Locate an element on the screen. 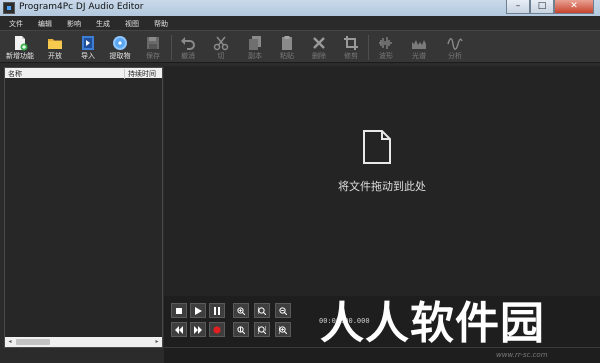 This screenshot has width=600, height=363. title-bar: Program4Pc DJ Audio Editor – □ ✕ is located at coordinates (300, 8).